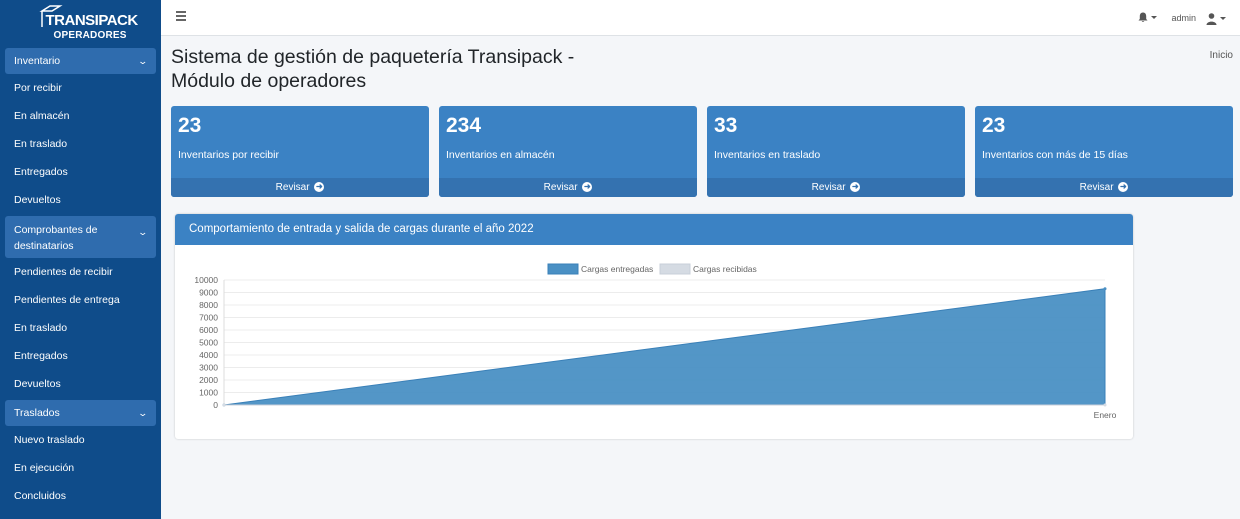 The height and width of the screenshot is (519, 1240). What do you see at coordinates (37, 61) in the screenshot?
I see `section-label: Inventario` at bounding box center [37, 61].